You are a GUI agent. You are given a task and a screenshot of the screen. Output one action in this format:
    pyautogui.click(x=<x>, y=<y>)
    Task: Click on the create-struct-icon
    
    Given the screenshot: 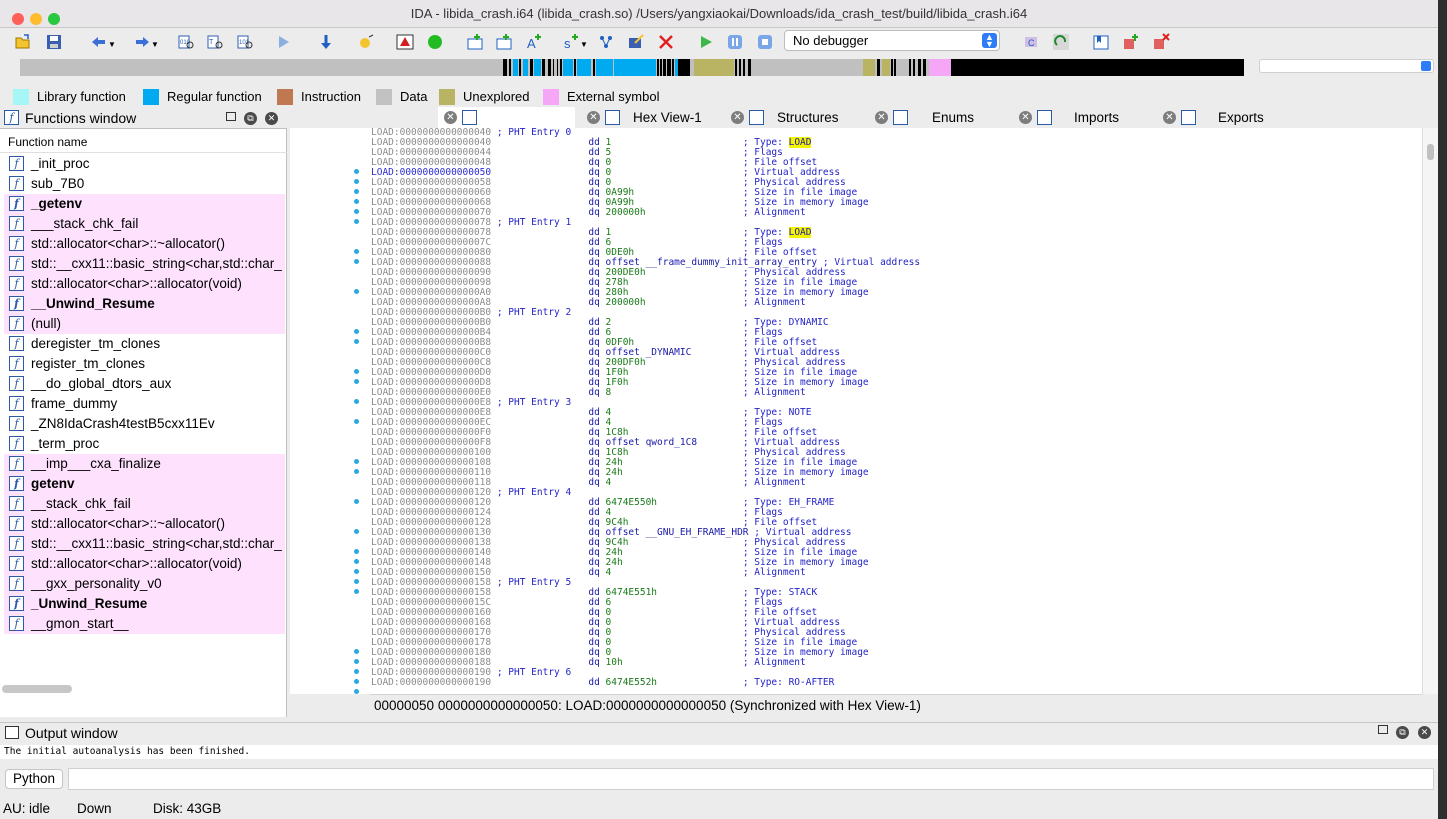 What is the action you would take?
    pyautogui.click(x=504, y=42)
    